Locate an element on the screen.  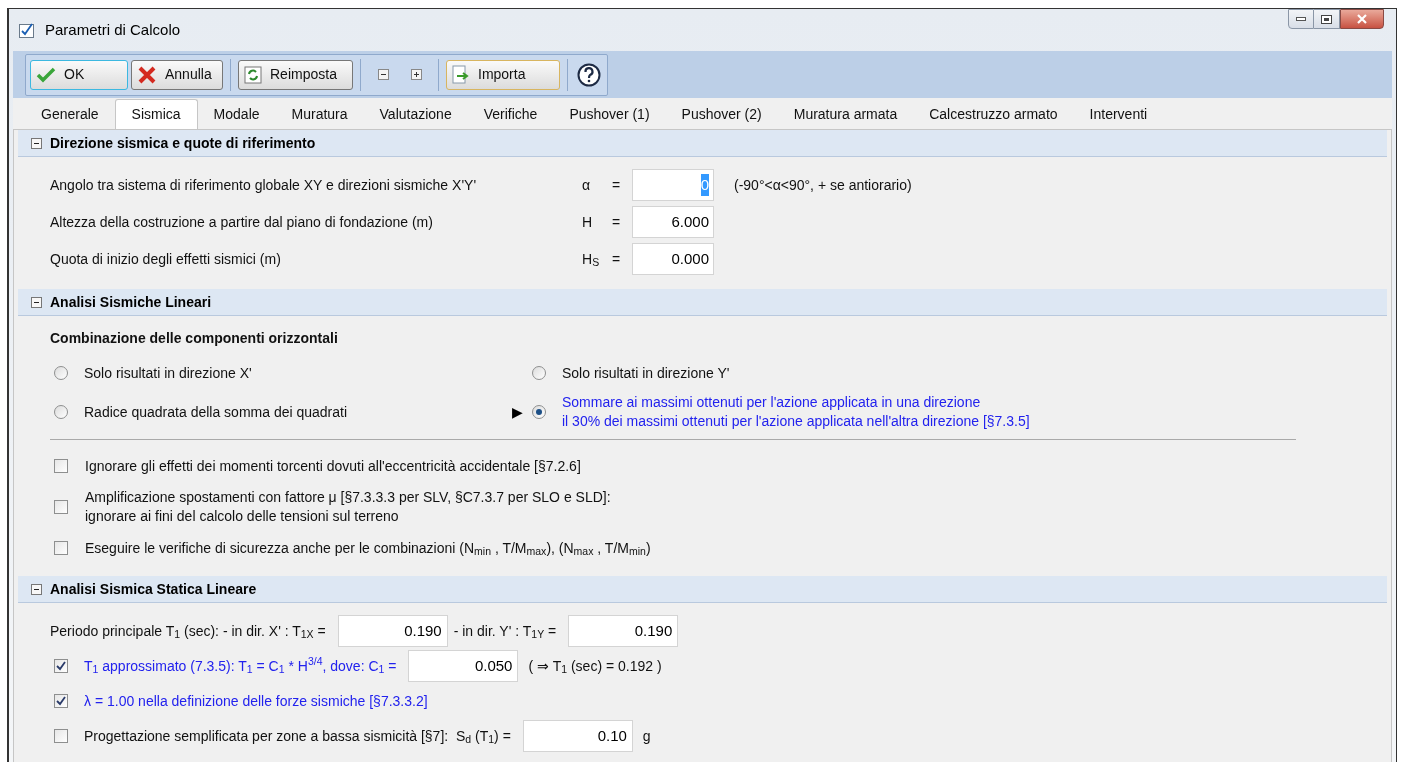
tab: Muratura armata is located at coordinates (845, 114).